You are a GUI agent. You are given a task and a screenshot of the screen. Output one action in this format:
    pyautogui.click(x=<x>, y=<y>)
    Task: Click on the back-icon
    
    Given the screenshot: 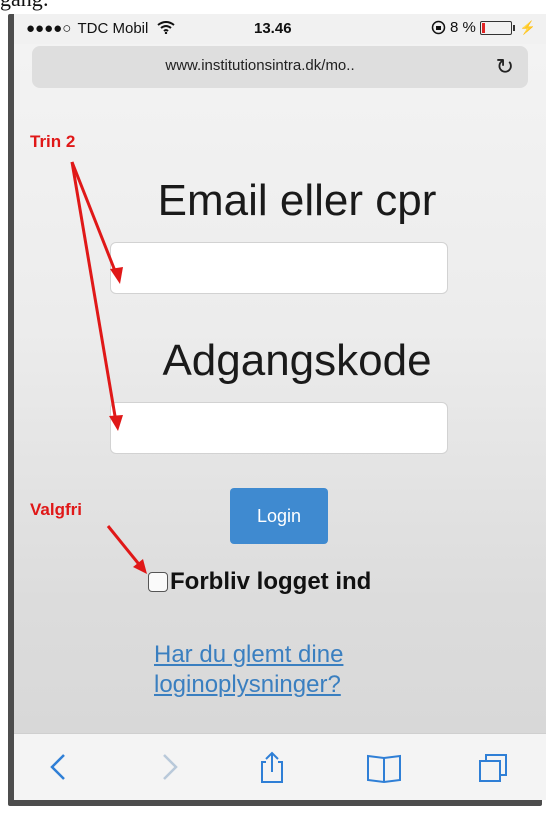 What is the action you would take?
    pyautogui.click(x=60, y=767)
    